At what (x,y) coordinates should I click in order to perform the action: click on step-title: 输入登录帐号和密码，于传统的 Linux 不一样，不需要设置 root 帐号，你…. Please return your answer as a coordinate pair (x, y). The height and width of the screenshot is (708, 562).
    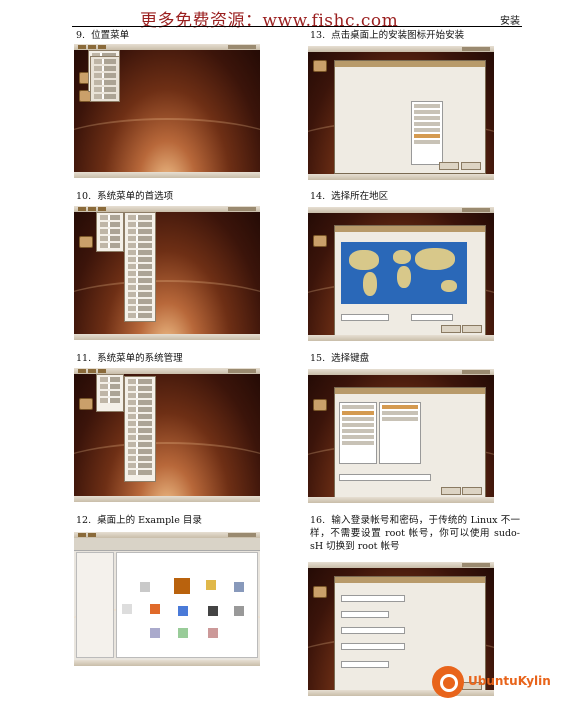
    Looking at the image, I should click on (415, 533).